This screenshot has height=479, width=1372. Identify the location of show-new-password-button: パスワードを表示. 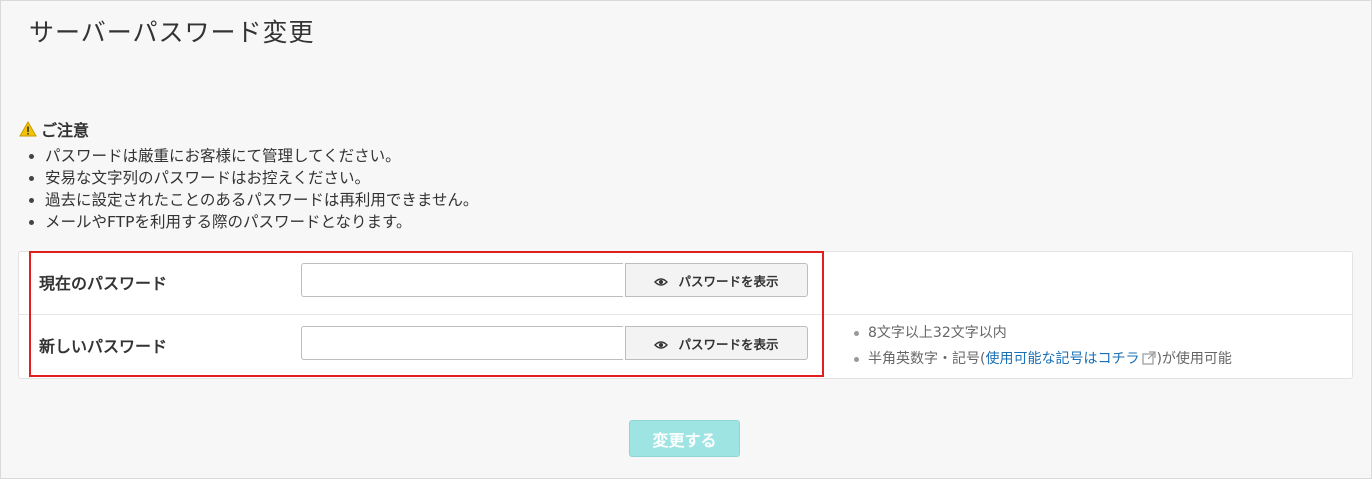
(716, 343).